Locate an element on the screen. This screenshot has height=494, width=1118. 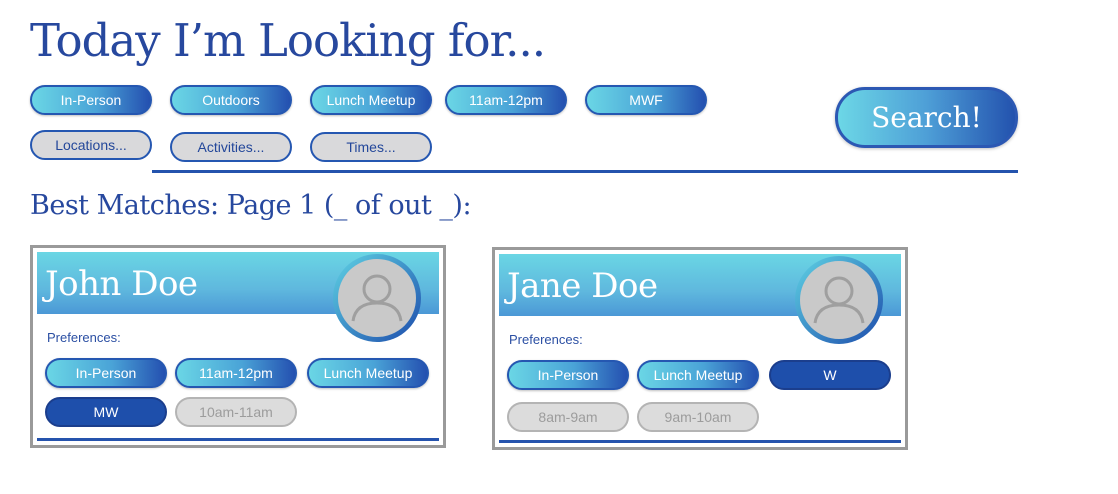
divider is located at coordinates (585, 171).